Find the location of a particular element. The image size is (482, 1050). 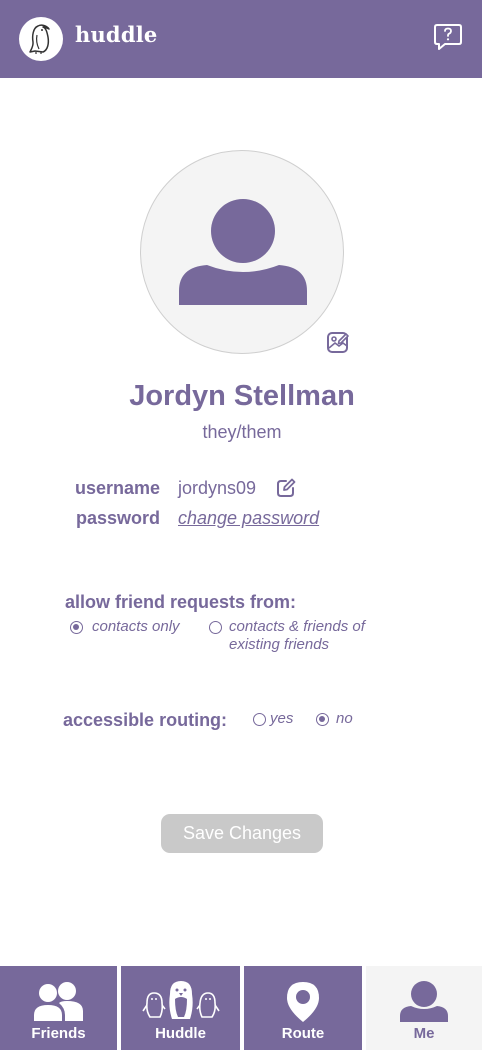

nav-item-huddle: Huddle is located at coordinates (180, 1008).